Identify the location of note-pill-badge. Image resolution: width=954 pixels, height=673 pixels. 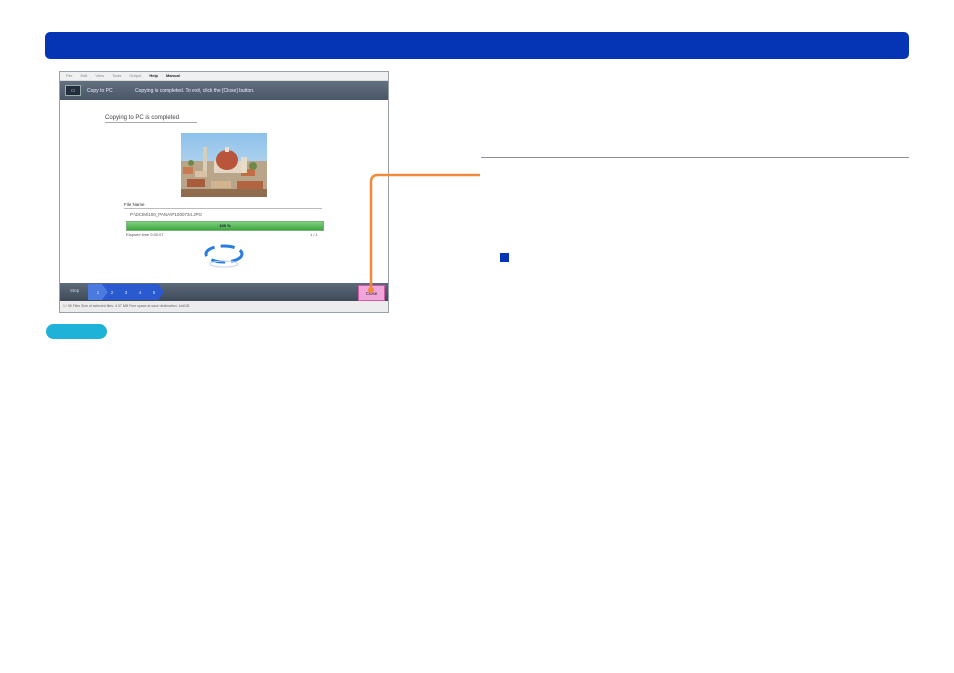
(76, 331).